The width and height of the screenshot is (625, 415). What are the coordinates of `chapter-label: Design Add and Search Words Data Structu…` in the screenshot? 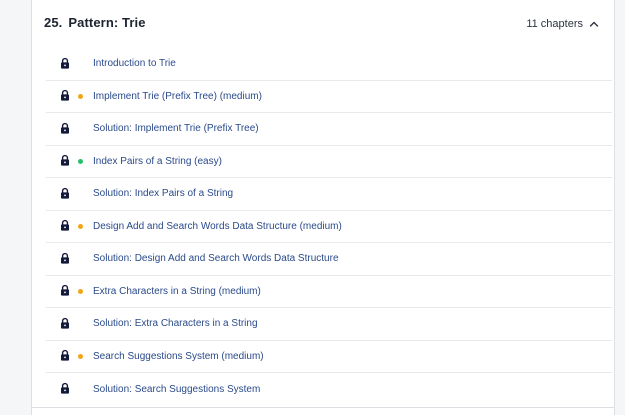 It's located at (217, 226).